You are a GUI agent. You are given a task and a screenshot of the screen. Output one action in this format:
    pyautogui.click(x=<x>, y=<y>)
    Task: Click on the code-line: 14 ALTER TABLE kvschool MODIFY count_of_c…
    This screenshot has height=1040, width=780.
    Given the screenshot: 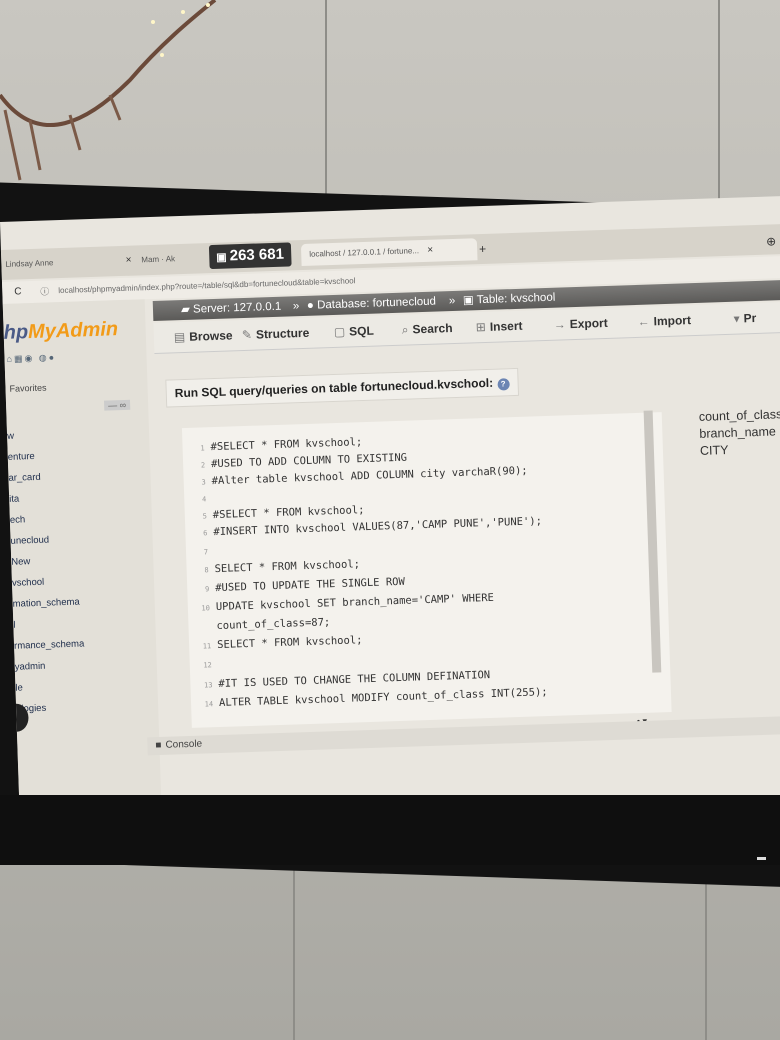 What is the action you would take?
    pyautogui.click(x=369, y=698)
    